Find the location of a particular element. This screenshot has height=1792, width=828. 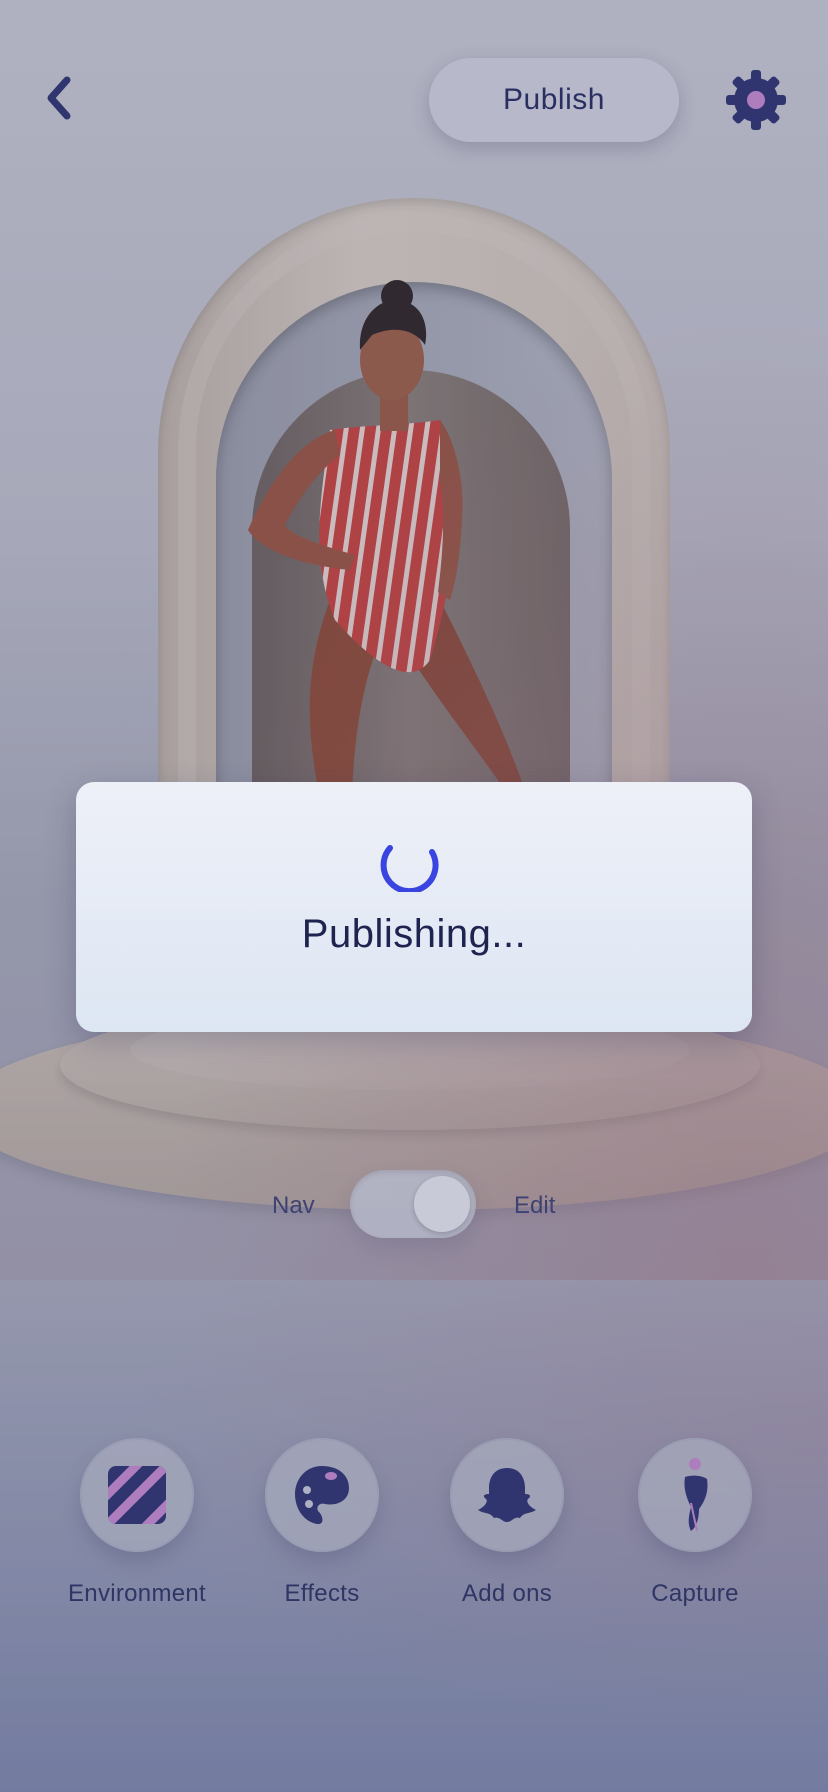

loading-spinner-icon is located at coordinates (409, 868).